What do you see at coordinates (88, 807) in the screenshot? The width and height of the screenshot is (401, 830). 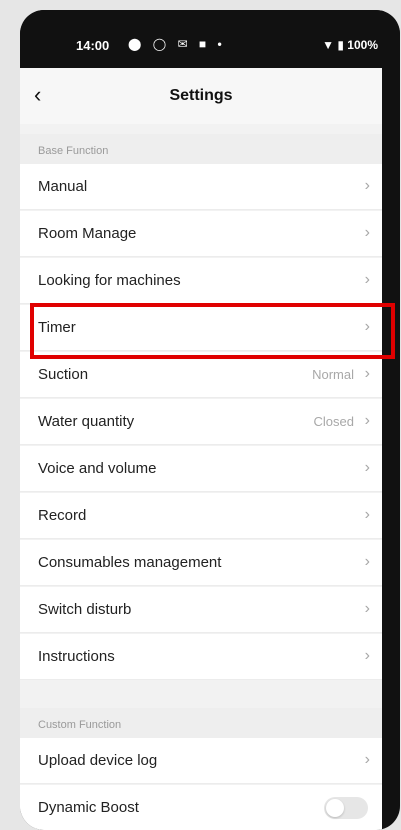 I see `row-label: Dynamic Boost` at bounding box center [88, 807].